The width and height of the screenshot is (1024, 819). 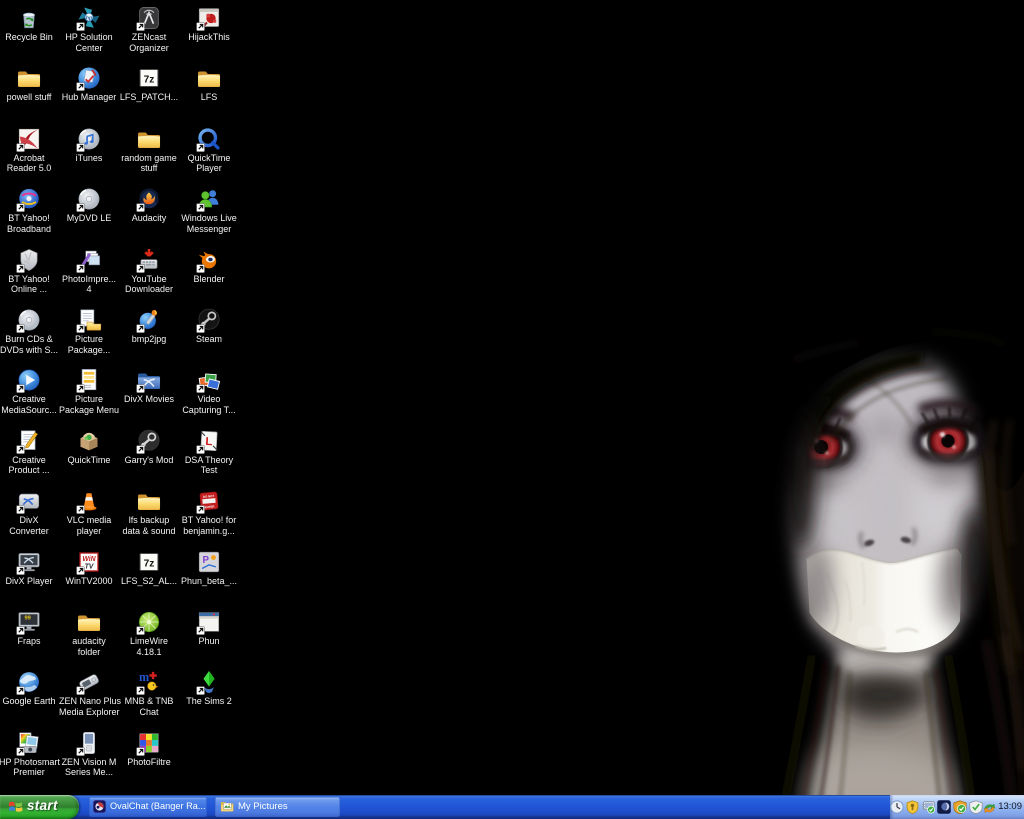 What do you see at coordinates (209, 442) in the screenshot?
I see `svg-text: L` at bounding box center [209, 442].